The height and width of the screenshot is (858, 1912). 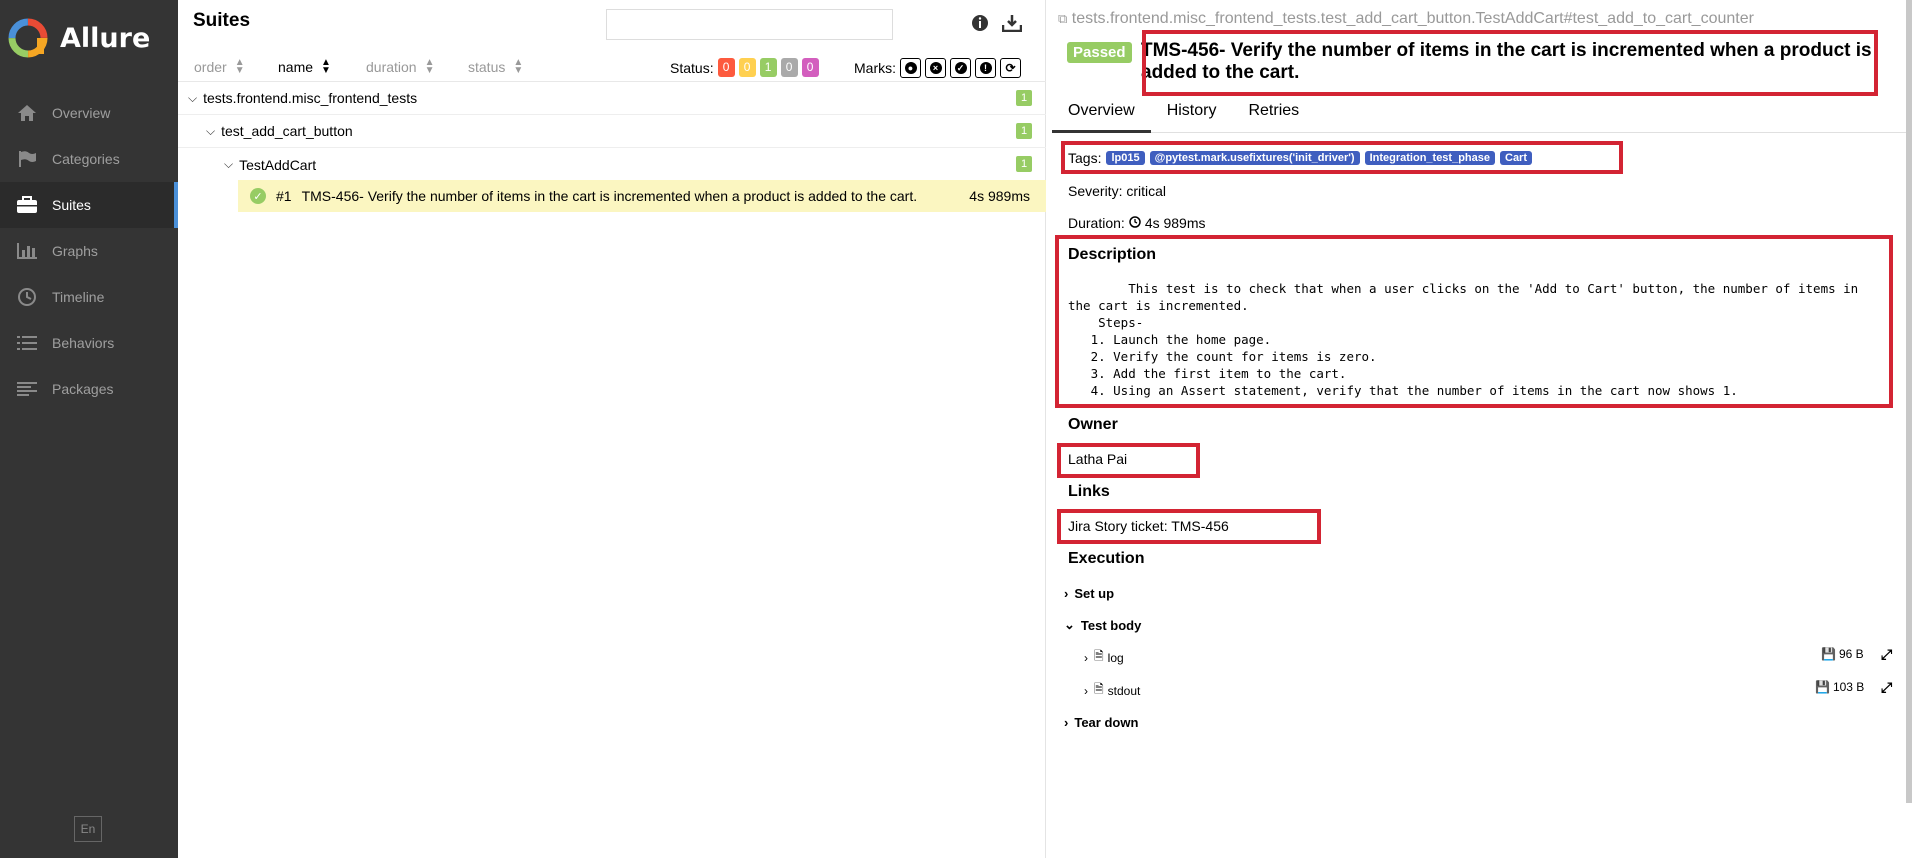 I want to click on sidebar-item-categories: Categories, so click(x=89, y=159).